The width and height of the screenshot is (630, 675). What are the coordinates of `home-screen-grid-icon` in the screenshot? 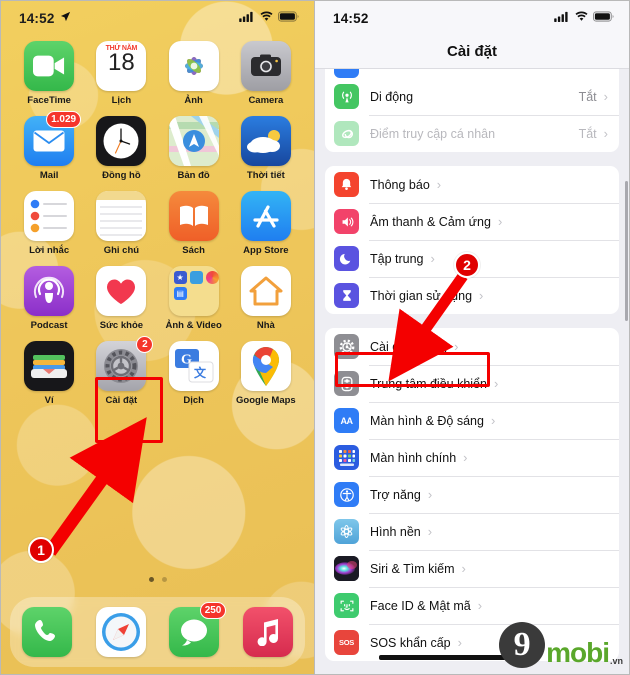 It's located at (346, 457).